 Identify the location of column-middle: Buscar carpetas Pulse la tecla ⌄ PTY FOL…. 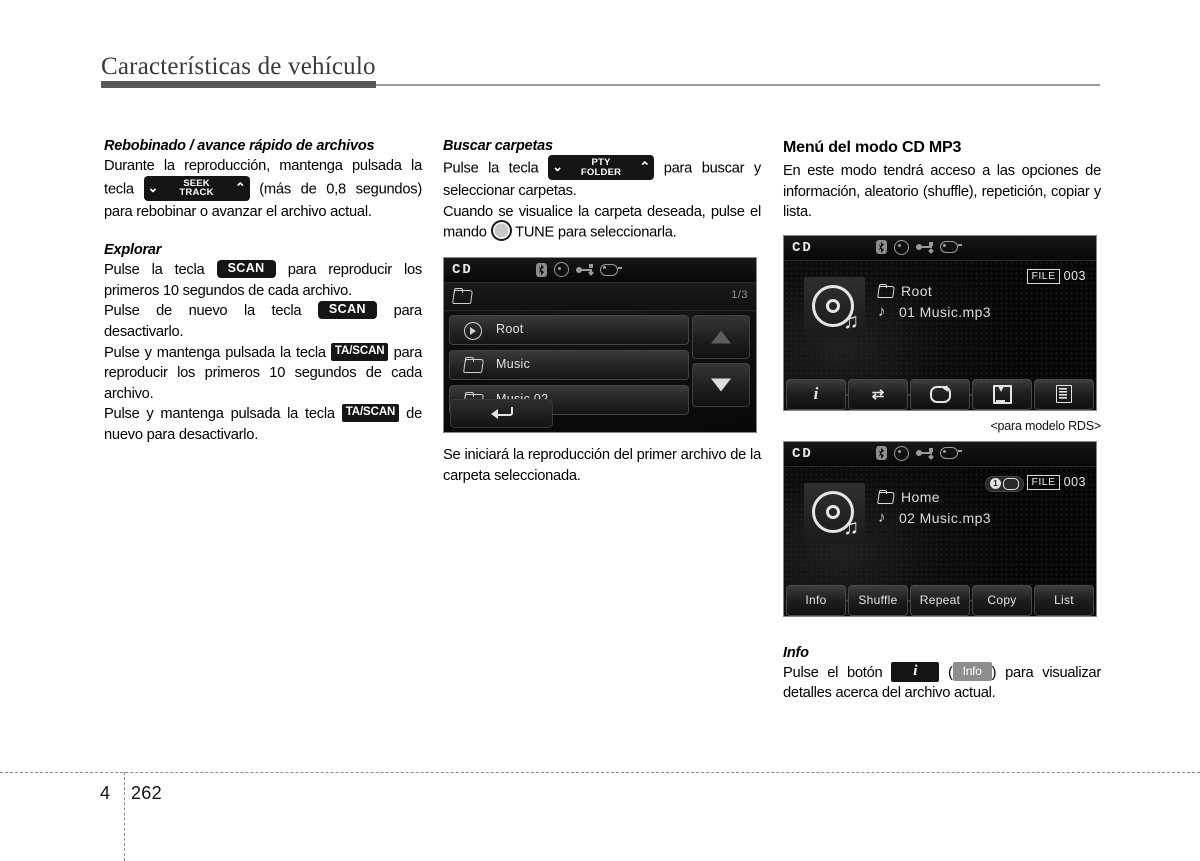
(602, 312).